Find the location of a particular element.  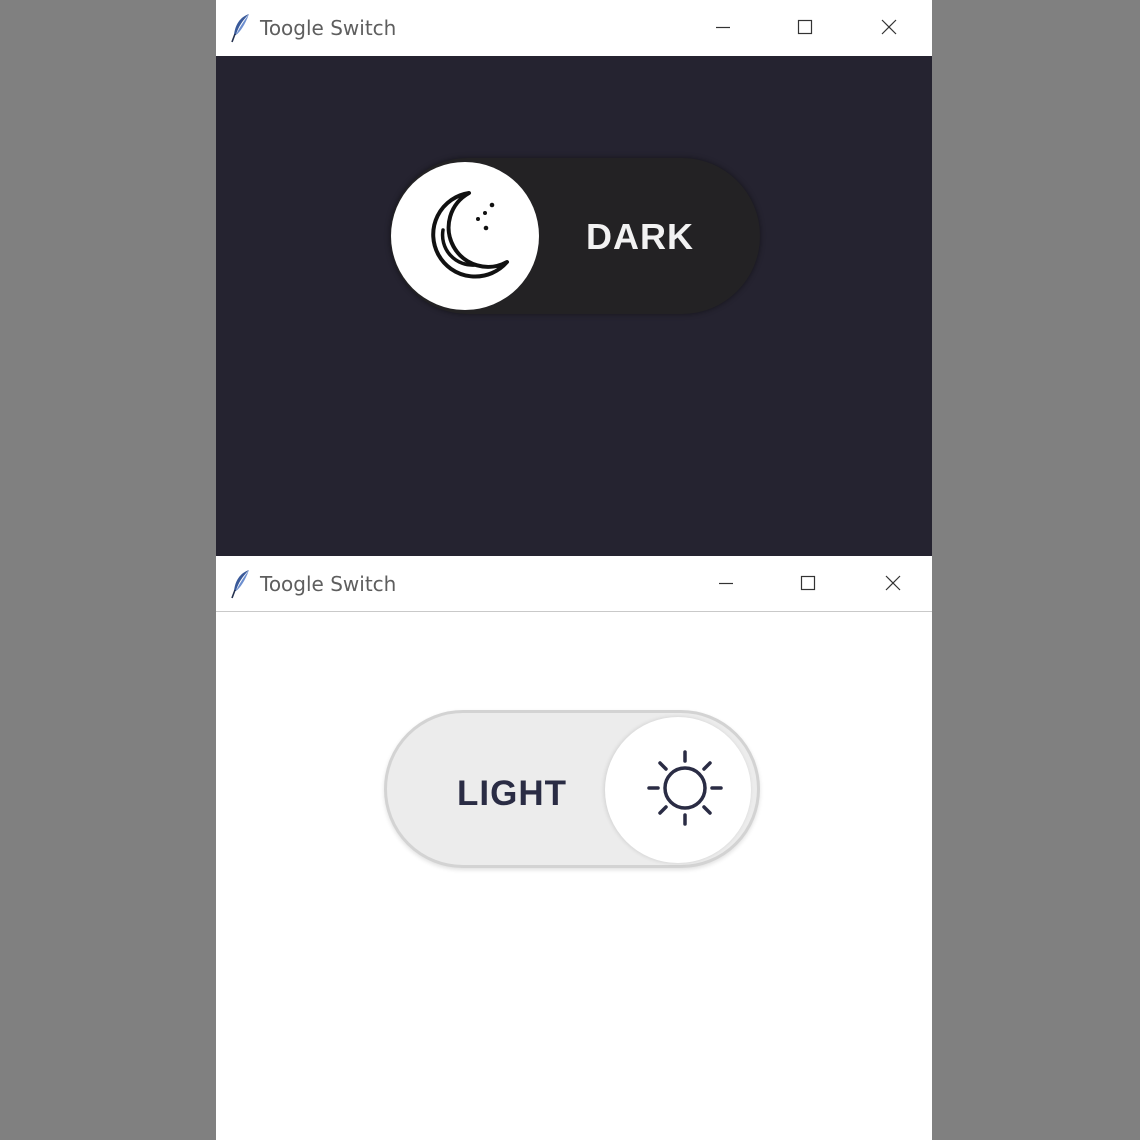

sun-icon is located at coordinates (685, 788).